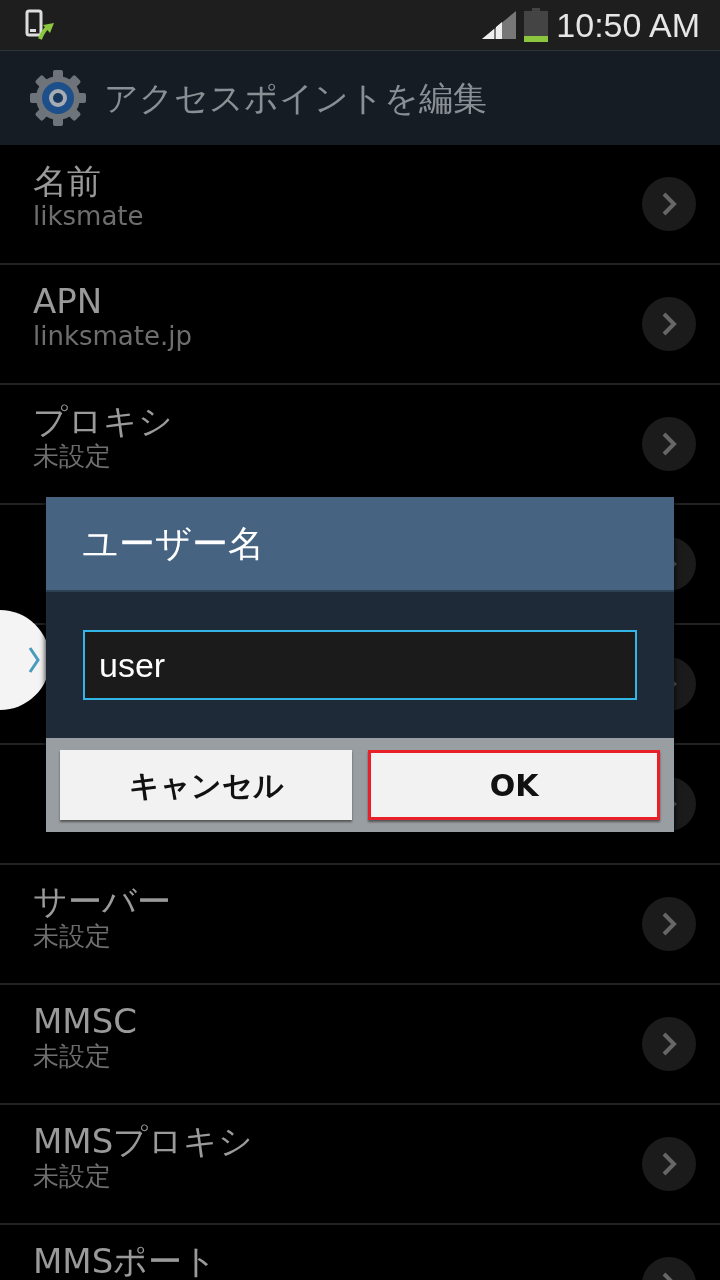 This screenshot has width=720, height=1280. Describe the element at coordinates (499, 25) in the screenshot. I see `signal-icon` at that location.